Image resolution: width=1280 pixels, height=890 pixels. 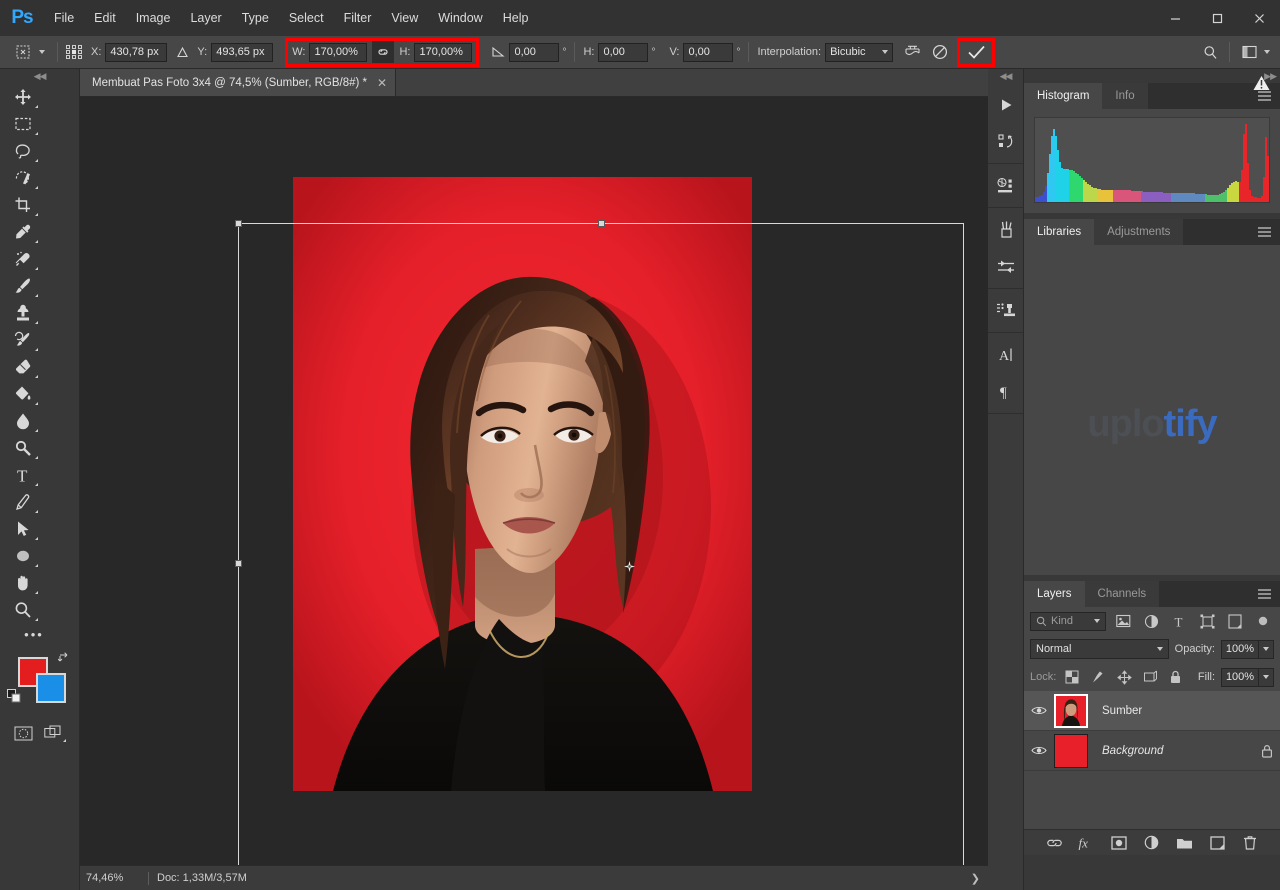 What do you see at coordinates (404, 18) in the screenshot?
I see `menu-view: View` at bounding box center [404, 18].